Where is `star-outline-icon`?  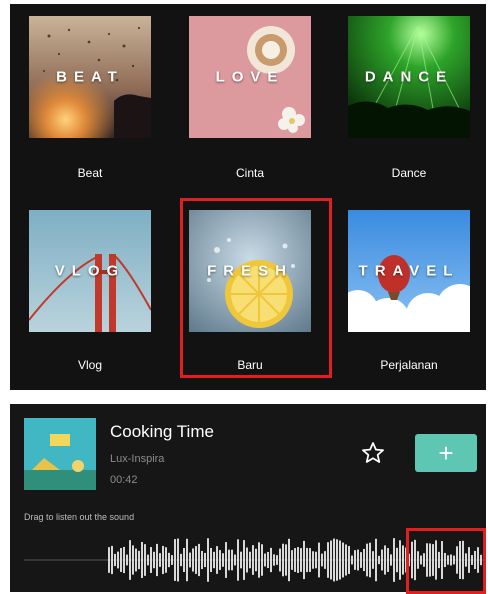
star-outline-icon is located at coordinates (373, 453).